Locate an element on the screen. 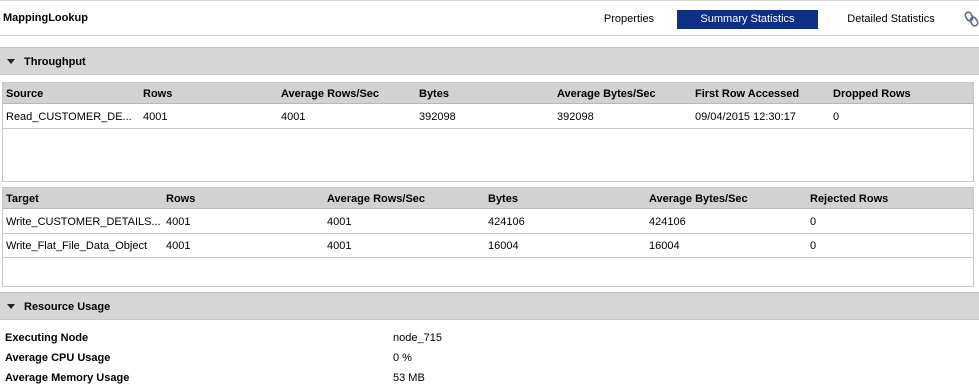 The width and height of the screenshot is (979, 392). tab-detailed-statistics: Detailed Statistics is located at coordinates (891, 19).